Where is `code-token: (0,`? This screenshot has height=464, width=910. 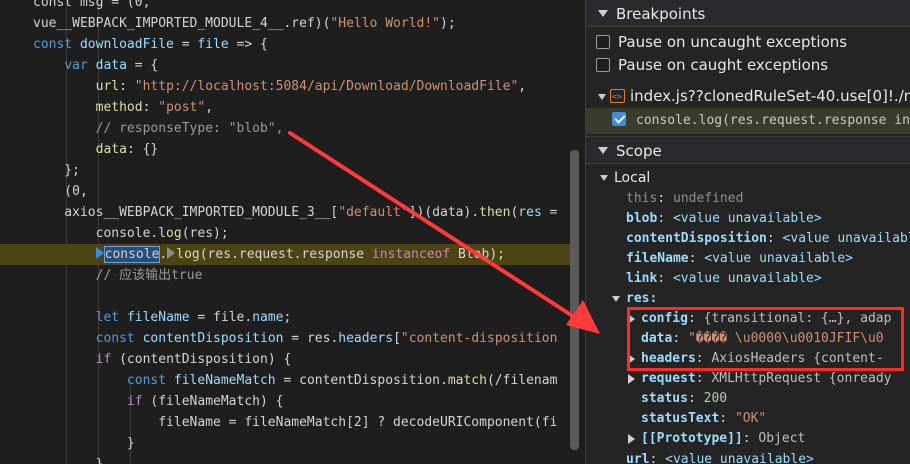 code-token: (0, is located at coordinates (60, 191).